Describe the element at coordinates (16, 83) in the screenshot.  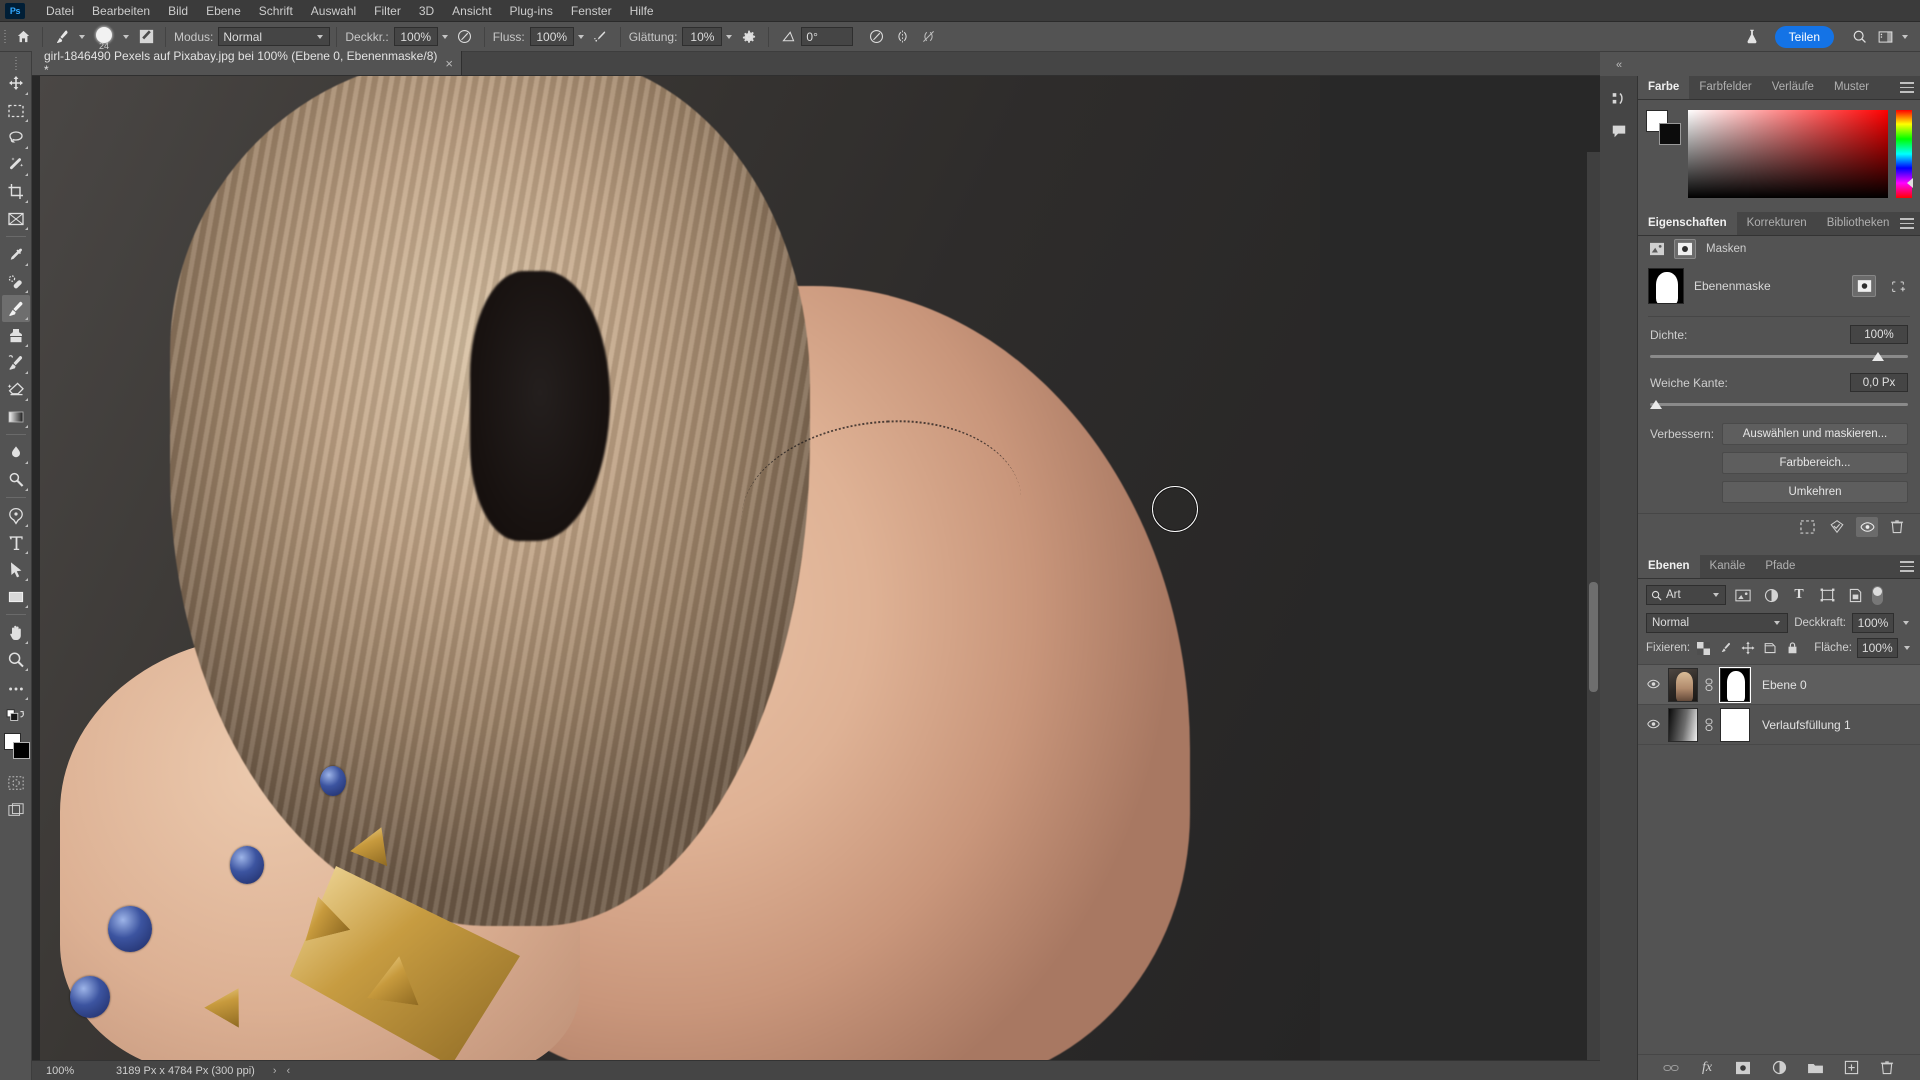
I see `move-tool` at that location.